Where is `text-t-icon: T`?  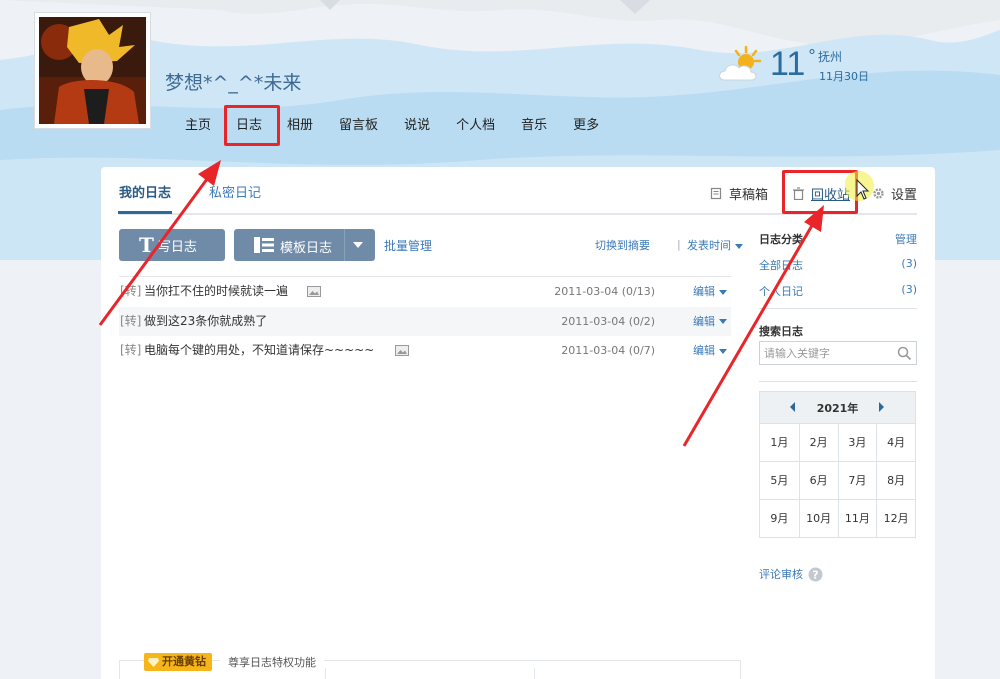
text-t-icon: T is located at coordinates (146, 245).